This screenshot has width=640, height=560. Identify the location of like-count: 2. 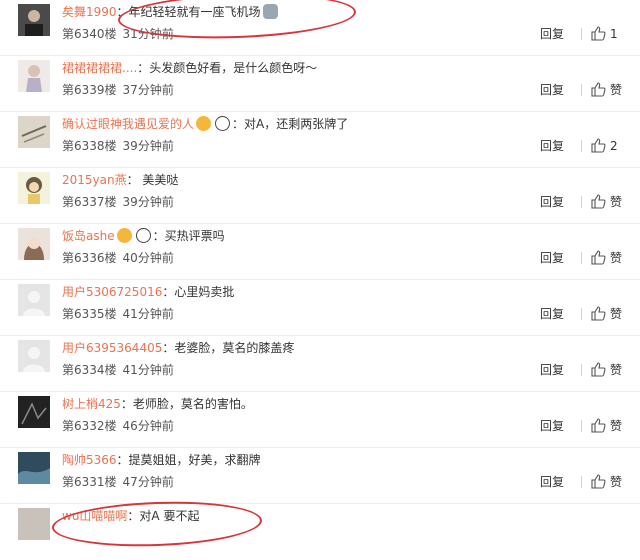
(614, 146).